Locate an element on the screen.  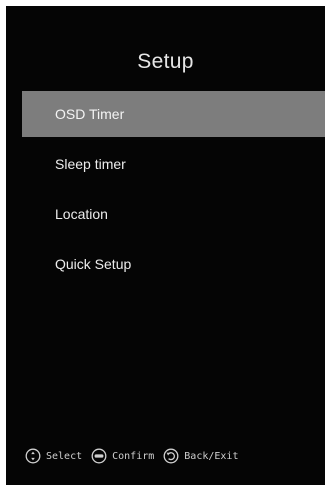
hint-label: Confirm is located at coordinates (133, 456).